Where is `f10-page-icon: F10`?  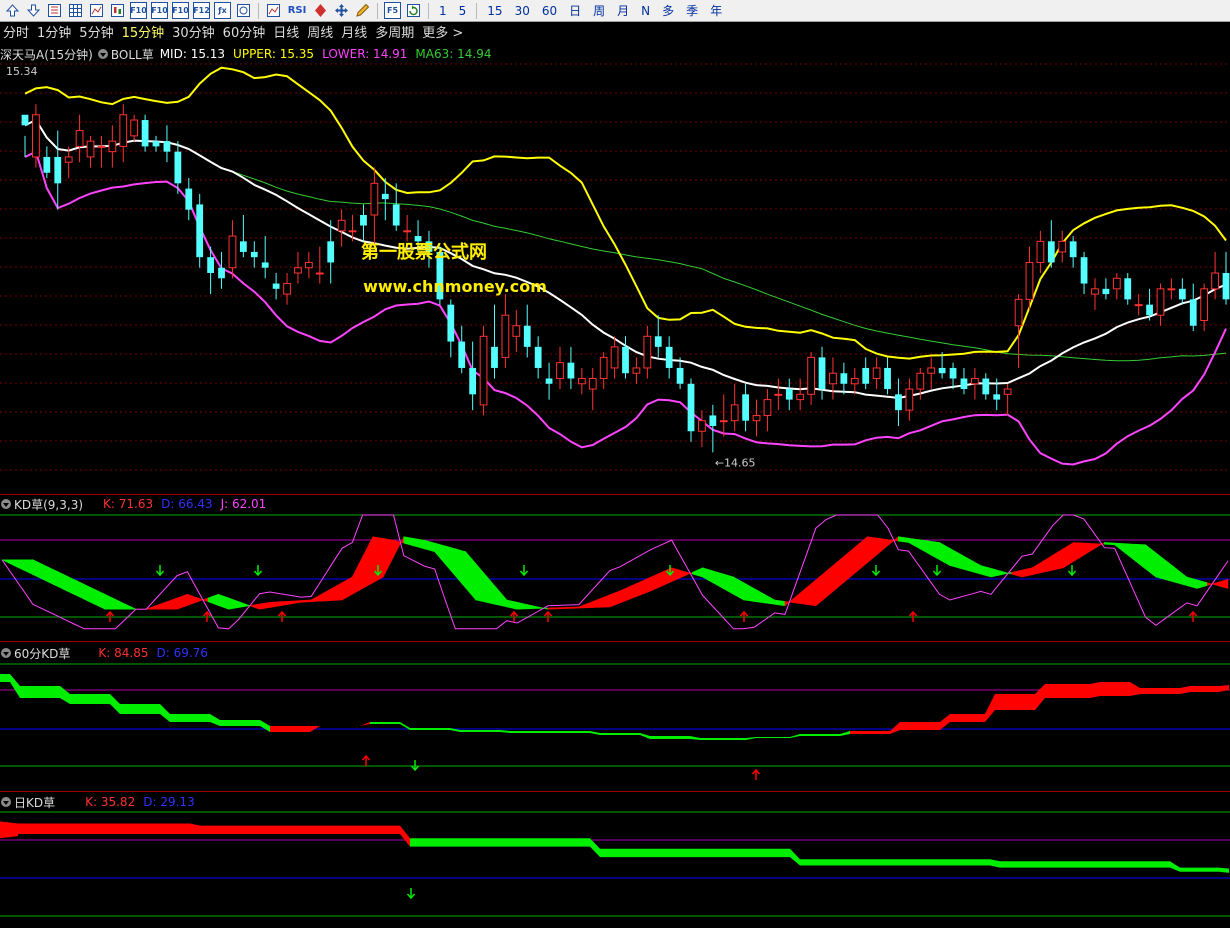 f10-page-icon: F10 is located at coordinates (180, 10).